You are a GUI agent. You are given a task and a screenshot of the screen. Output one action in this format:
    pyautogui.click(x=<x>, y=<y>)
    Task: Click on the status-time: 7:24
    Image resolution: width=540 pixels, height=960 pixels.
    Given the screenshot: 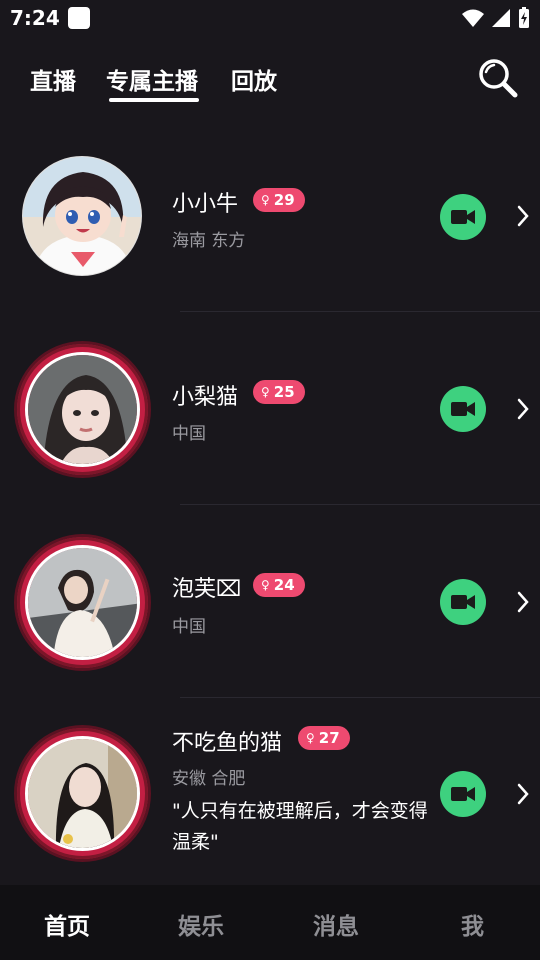 What is the action you would take?
    pyautogui.click(x=35, y=18)
    